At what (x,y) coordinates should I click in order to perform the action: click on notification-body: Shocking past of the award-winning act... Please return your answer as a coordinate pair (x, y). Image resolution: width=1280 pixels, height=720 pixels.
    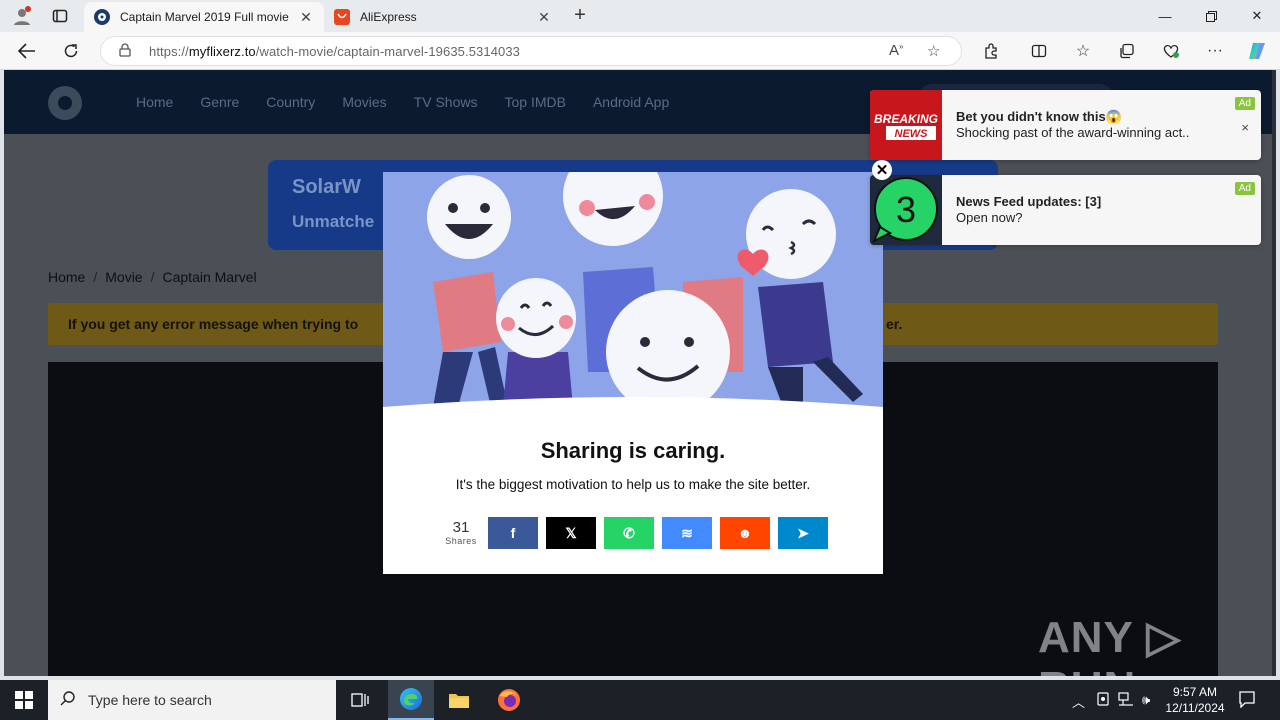
    Looking at the image, I should click on (1073, 132).